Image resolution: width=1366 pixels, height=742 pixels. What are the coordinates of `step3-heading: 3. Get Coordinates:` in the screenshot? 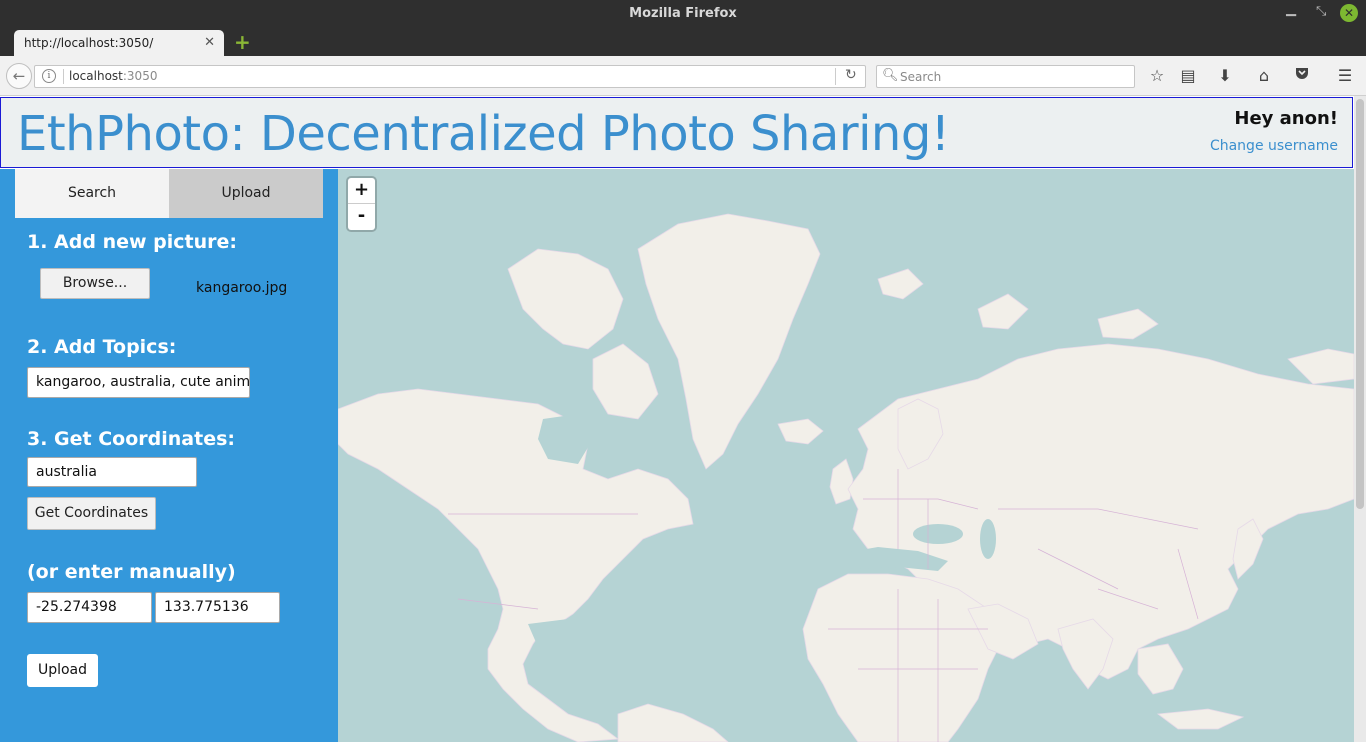 It's located at (131, 439).